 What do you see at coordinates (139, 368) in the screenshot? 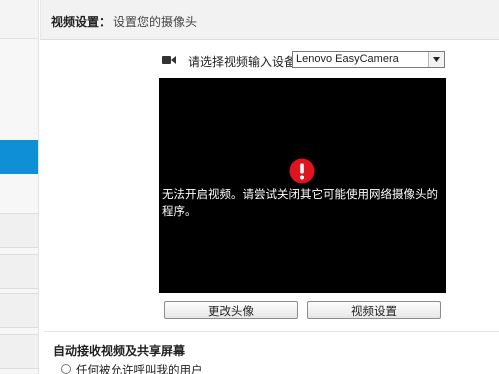
I see `auto-accept-option-label: 任何被允许呼叫我的用户` at bounding box center [139, 368].